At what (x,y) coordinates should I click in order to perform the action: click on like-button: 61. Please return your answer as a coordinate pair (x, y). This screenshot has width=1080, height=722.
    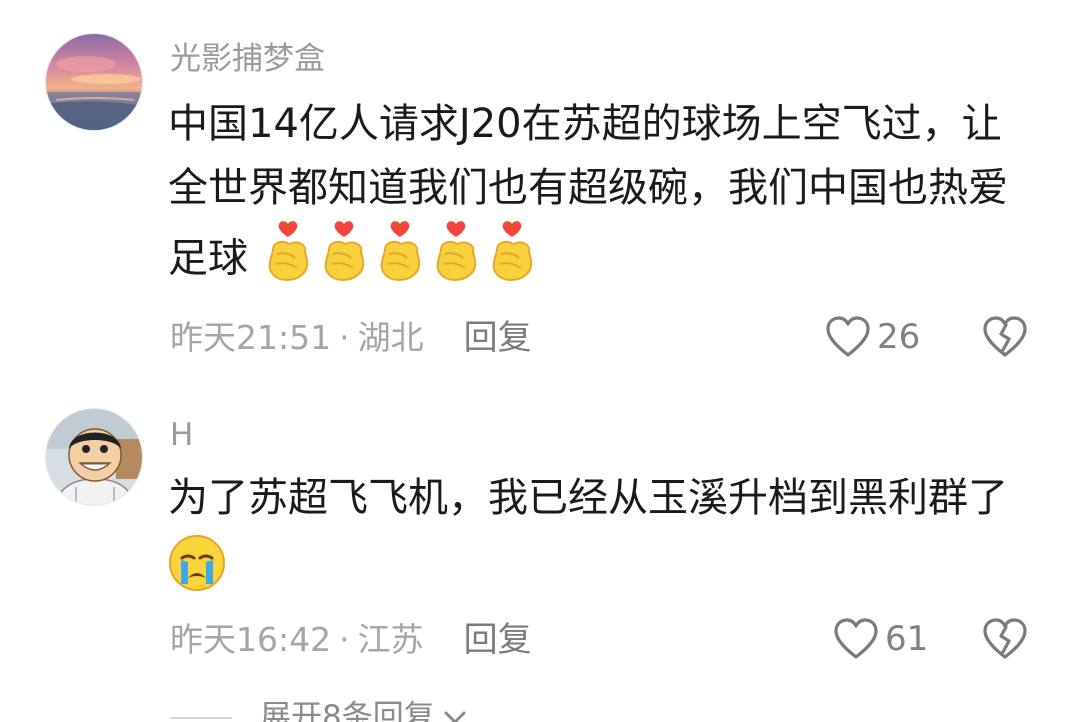
    Looking at the image, I should click on (880, 639).